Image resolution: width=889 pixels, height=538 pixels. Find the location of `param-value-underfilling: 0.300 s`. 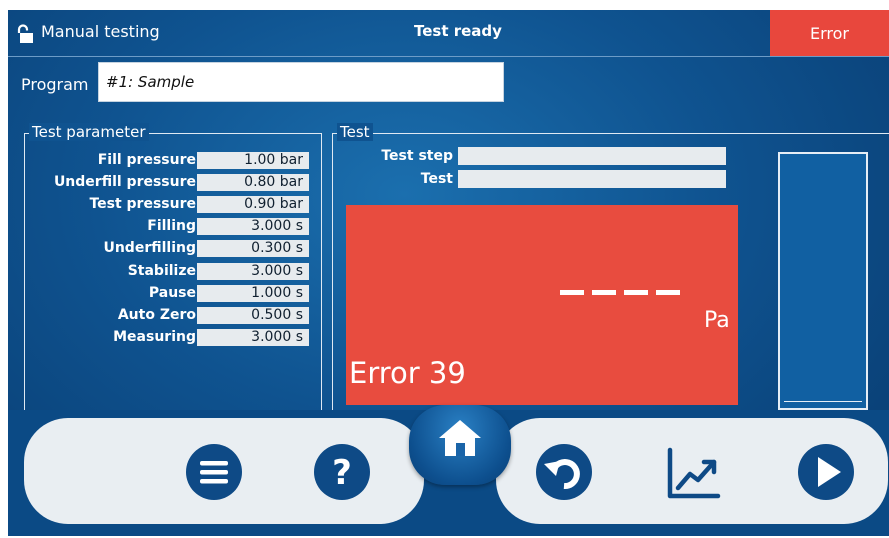

param-value-underfilling: 0.300 s is located at coordinates (253, 248).